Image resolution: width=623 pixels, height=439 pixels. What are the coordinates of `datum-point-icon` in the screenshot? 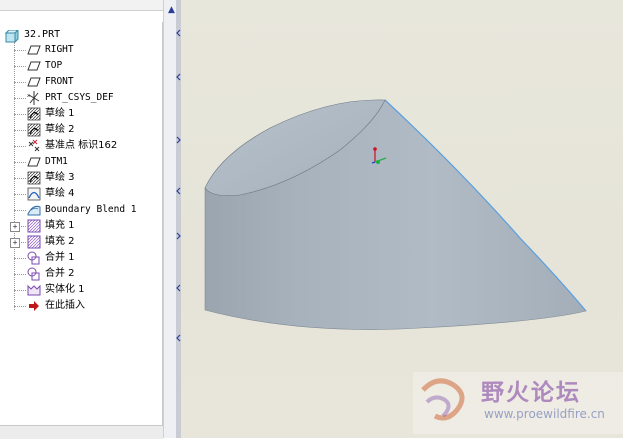 It's located at (34, 145).